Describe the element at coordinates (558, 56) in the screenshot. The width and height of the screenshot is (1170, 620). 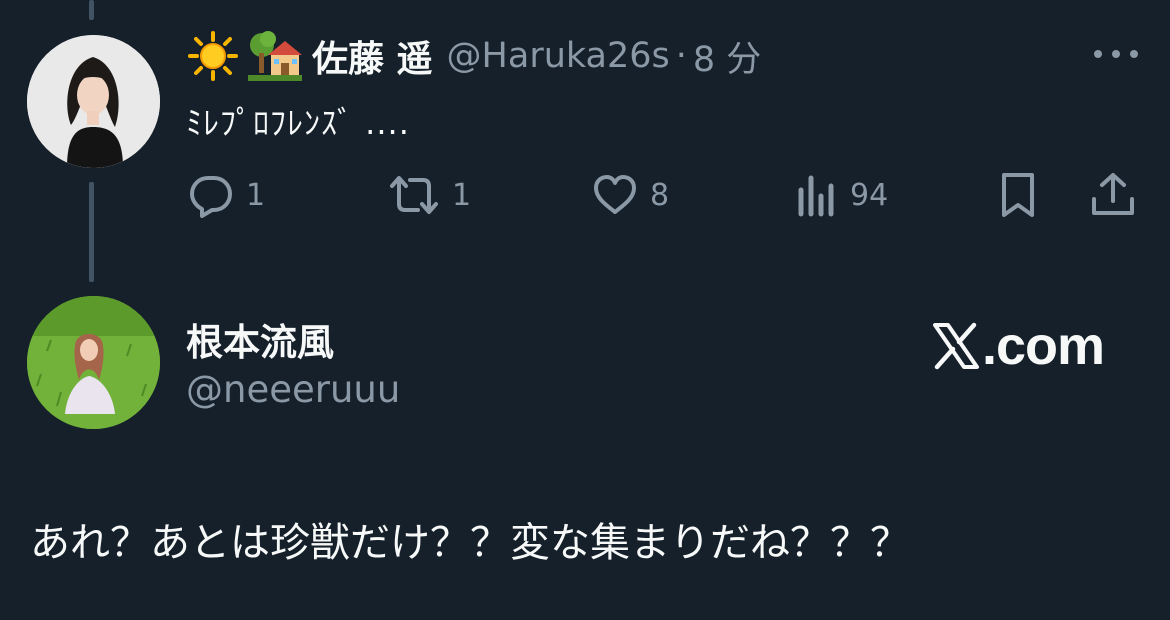
I see `user-handle: @Haruka26s` at that location.